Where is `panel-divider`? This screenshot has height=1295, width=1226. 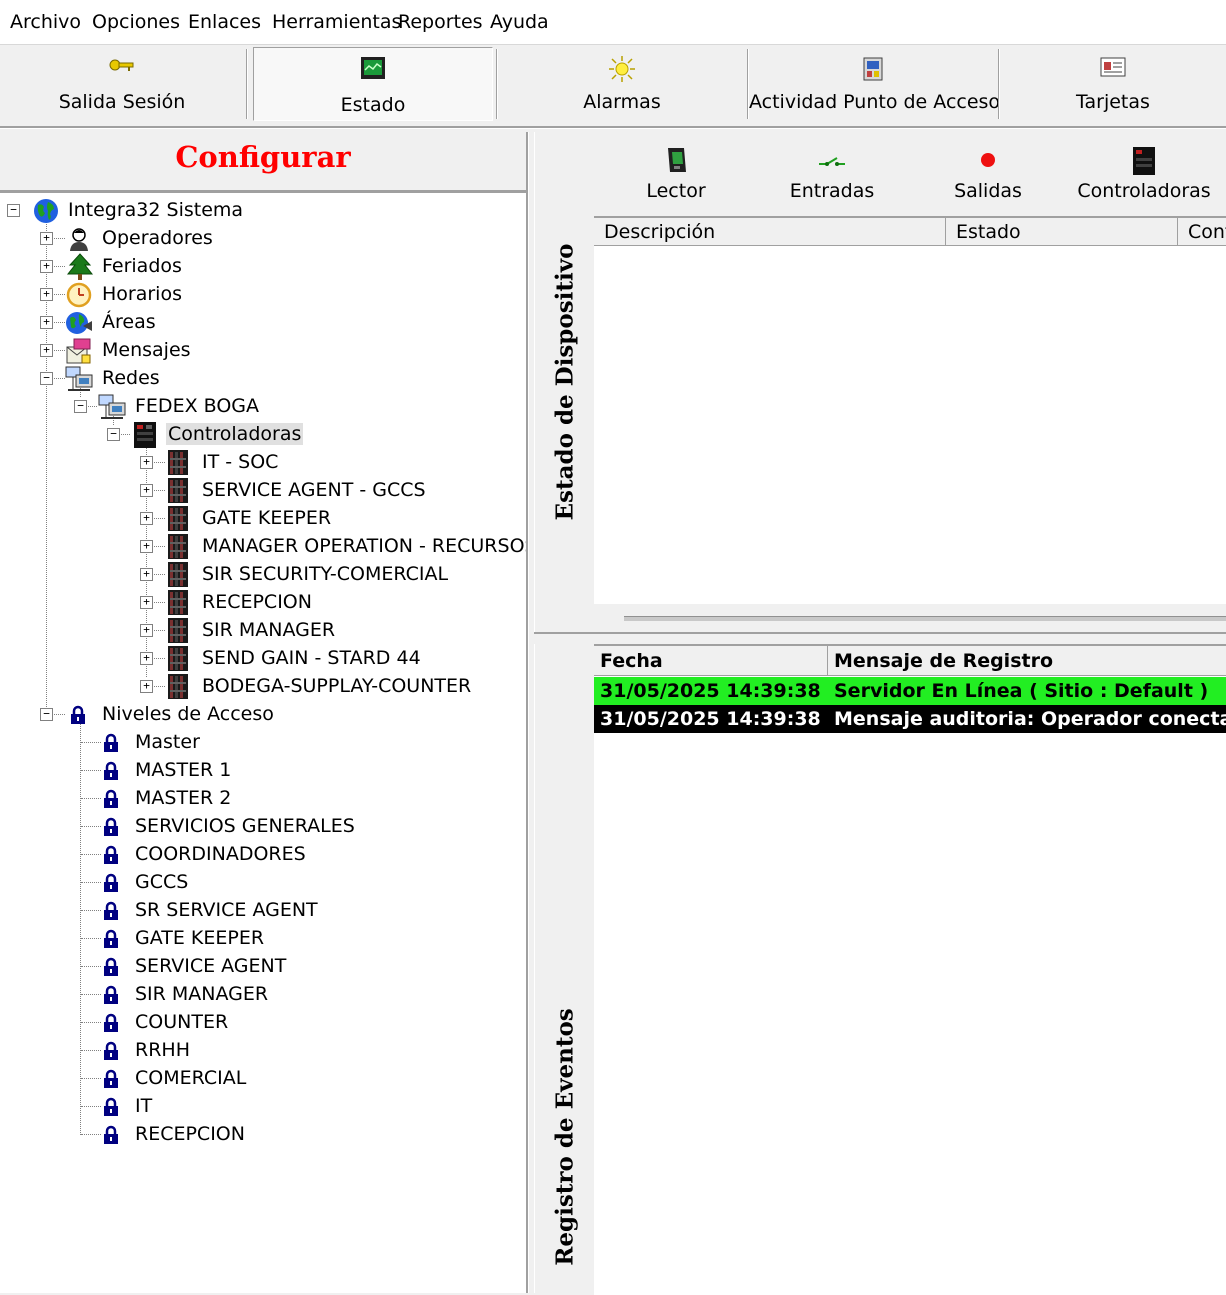 panel-divider is located at coordinates (880, 638).